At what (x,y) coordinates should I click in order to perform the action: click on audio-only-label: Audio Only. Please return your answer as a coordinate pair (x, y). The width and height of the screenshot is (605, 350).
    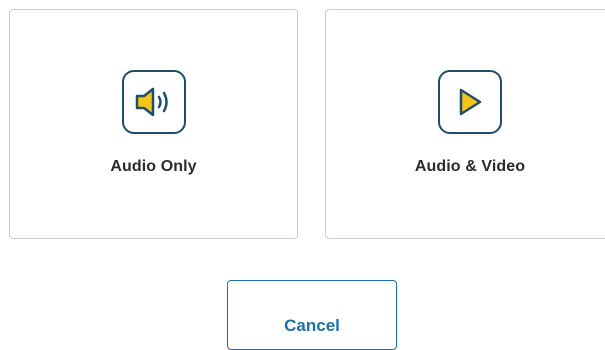
    Looking at the image, I should click on (153, 166).